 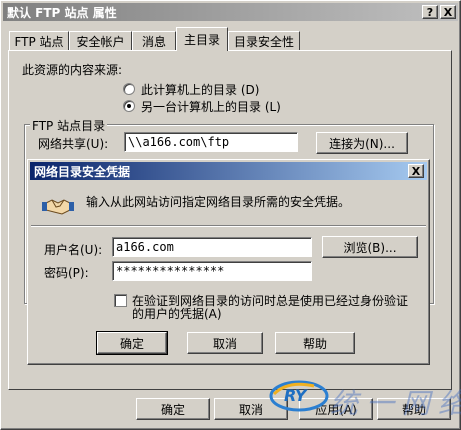 I want to click on ftp-group-title: FTP 站点目录, so click(x=69, y=125).